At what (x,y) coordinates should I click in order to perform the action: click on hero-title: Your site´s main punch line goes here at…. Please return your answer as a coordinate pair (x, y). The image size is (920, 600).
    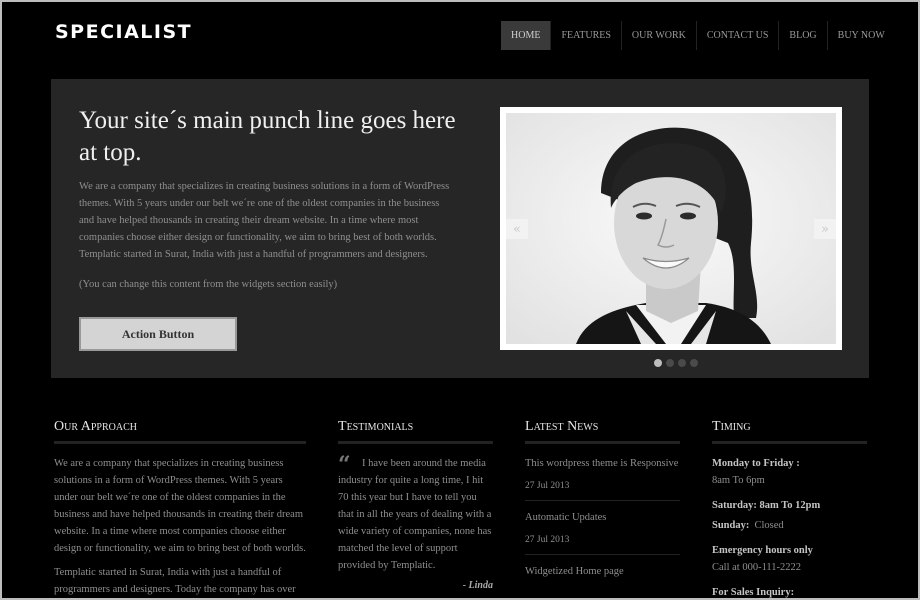
    Looking at the image, I should click on (267, 136).